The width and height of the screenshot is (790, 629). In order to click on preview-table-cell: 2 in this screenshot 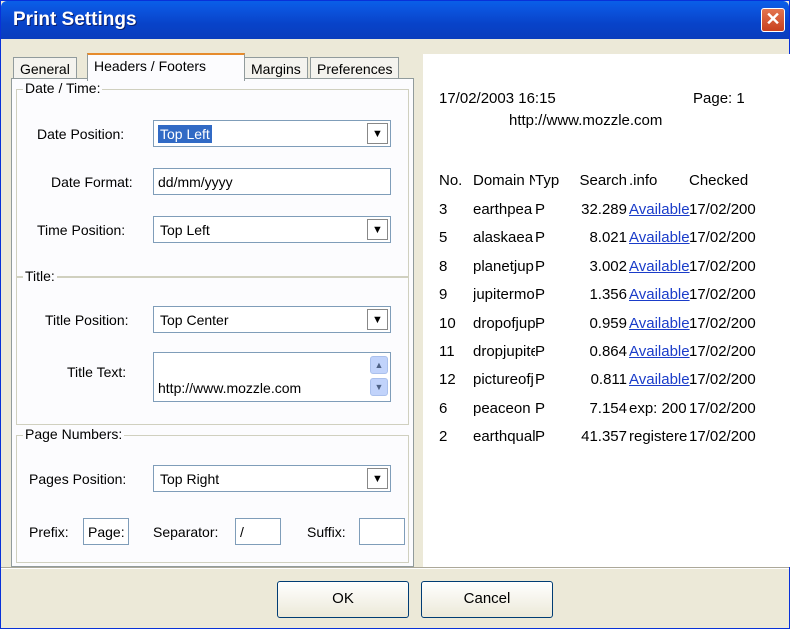, I will do `click(443, 436)`.